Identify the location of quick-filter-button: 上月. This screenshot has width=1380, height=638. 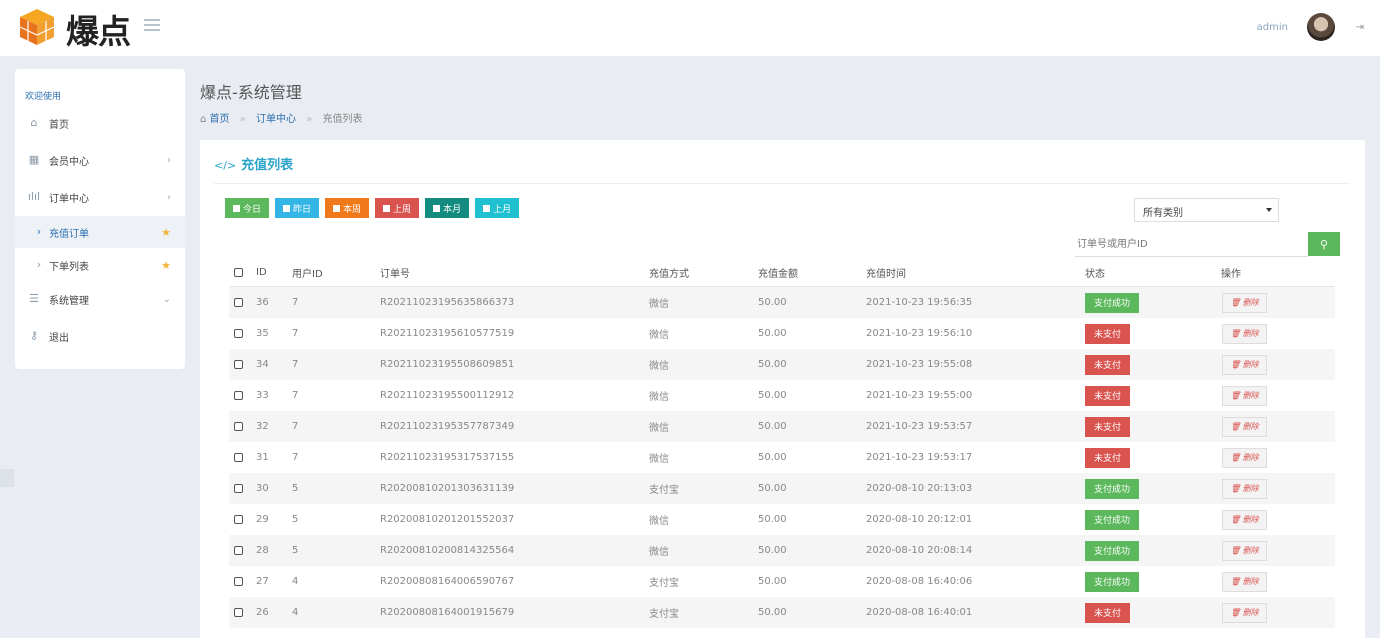
(497, 208).